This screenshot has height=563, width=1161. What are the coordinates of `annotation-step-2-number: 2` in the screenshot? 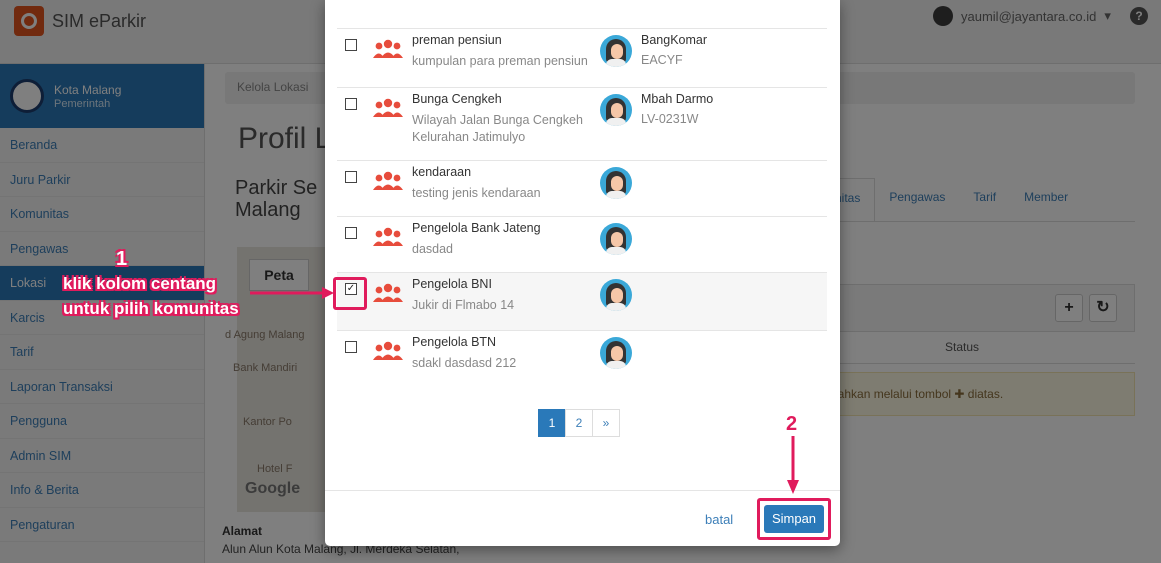 It's located at (792, 424).